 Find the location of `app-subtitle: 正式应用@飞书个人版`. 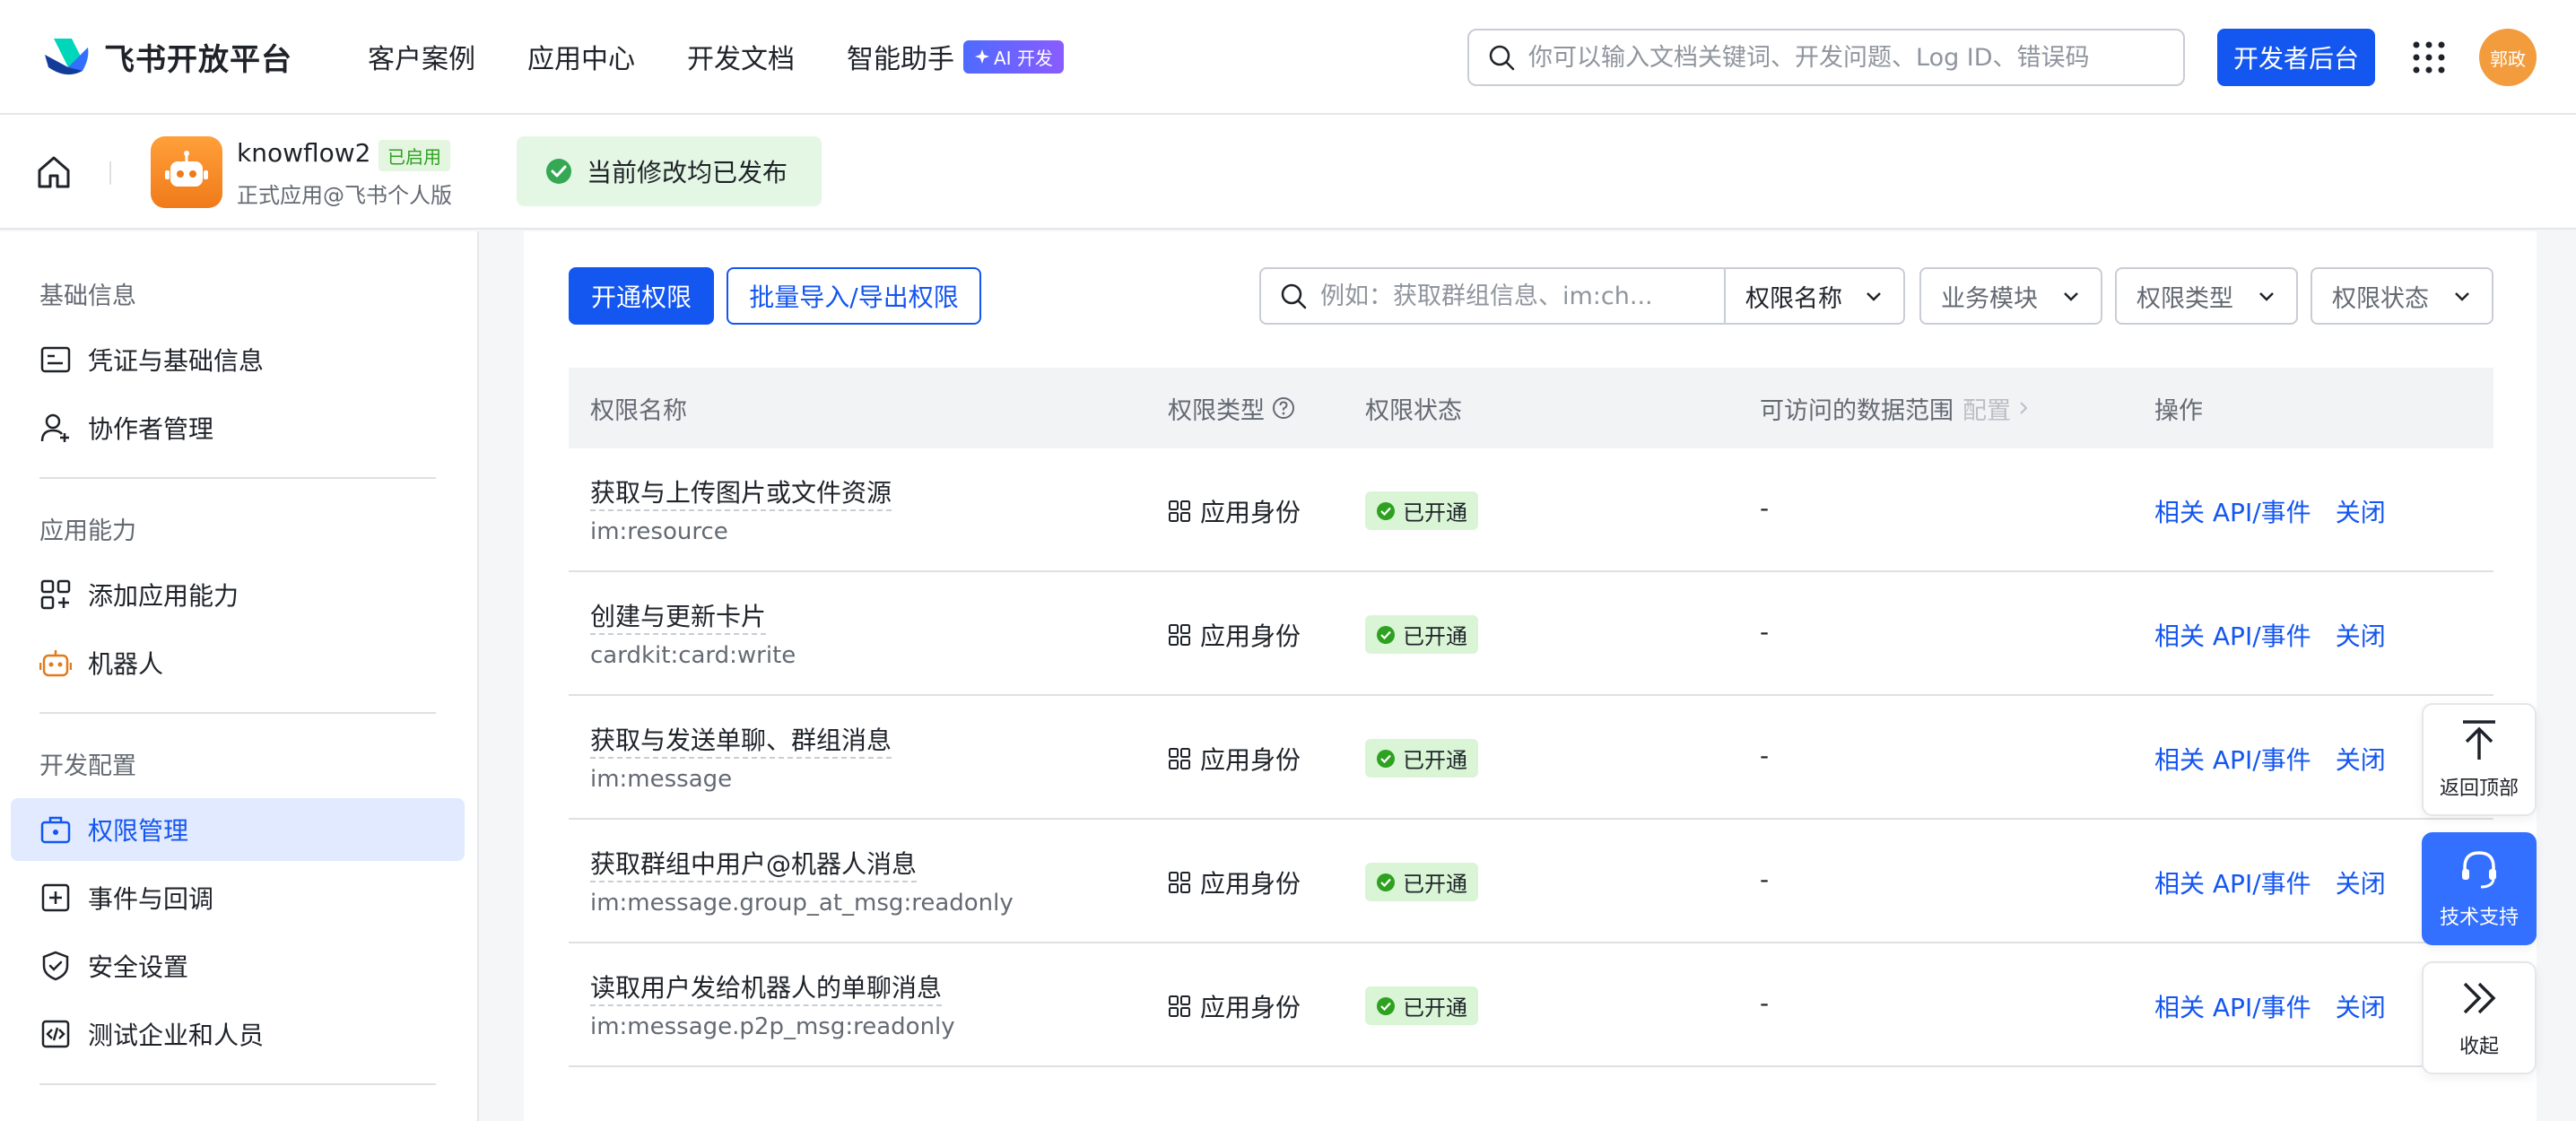

app-subtitle: 正式应用@飞书个人版 is located at coordinates (344, 195).